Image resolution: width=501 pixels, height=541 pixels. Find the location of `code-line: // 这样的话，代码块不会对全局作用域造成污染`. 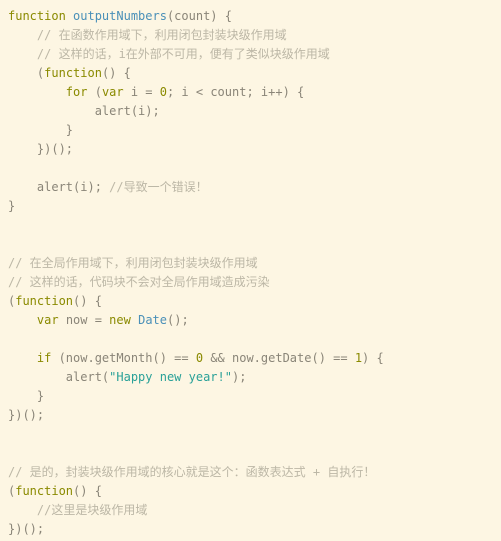

code-line: // 这样的话，代码块不会对全局作用域造成污染 is located at coordinates (250, 282).